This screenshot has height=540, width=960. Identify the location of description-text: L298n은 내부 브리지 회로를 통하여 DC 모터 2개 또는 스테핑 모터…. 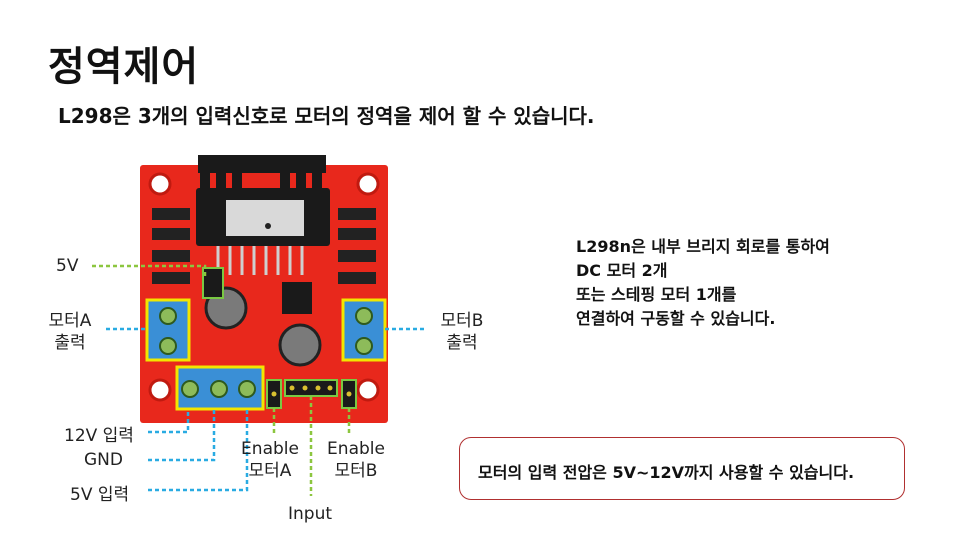
(703, 283).